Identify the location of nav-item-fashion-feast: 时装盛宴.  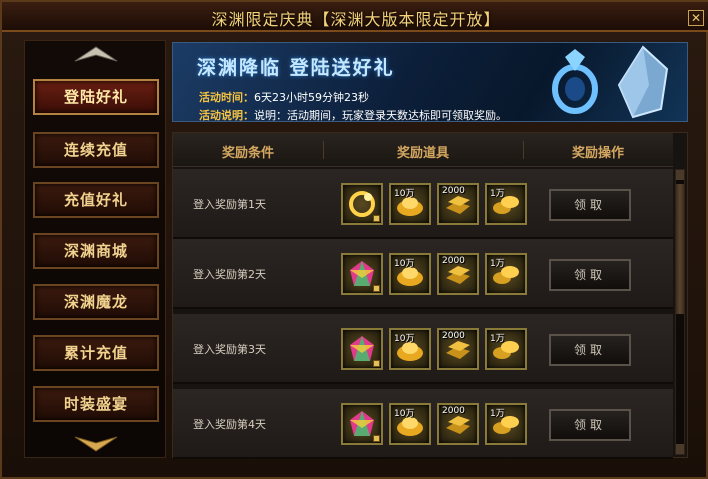
(96, 404).